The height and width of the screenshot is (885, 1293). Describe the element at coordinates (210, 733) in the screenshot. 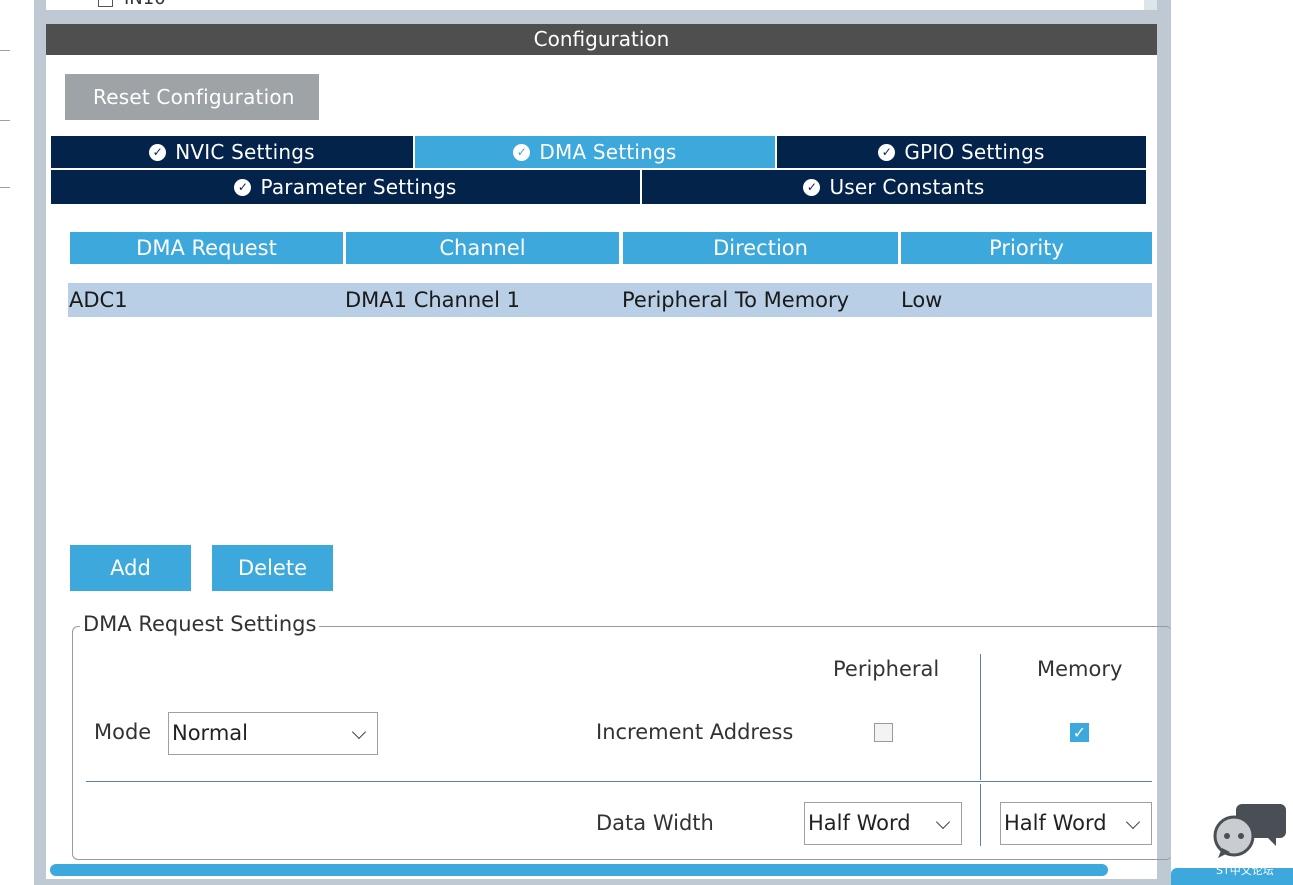

I see `mode-value: Normal` at that location.